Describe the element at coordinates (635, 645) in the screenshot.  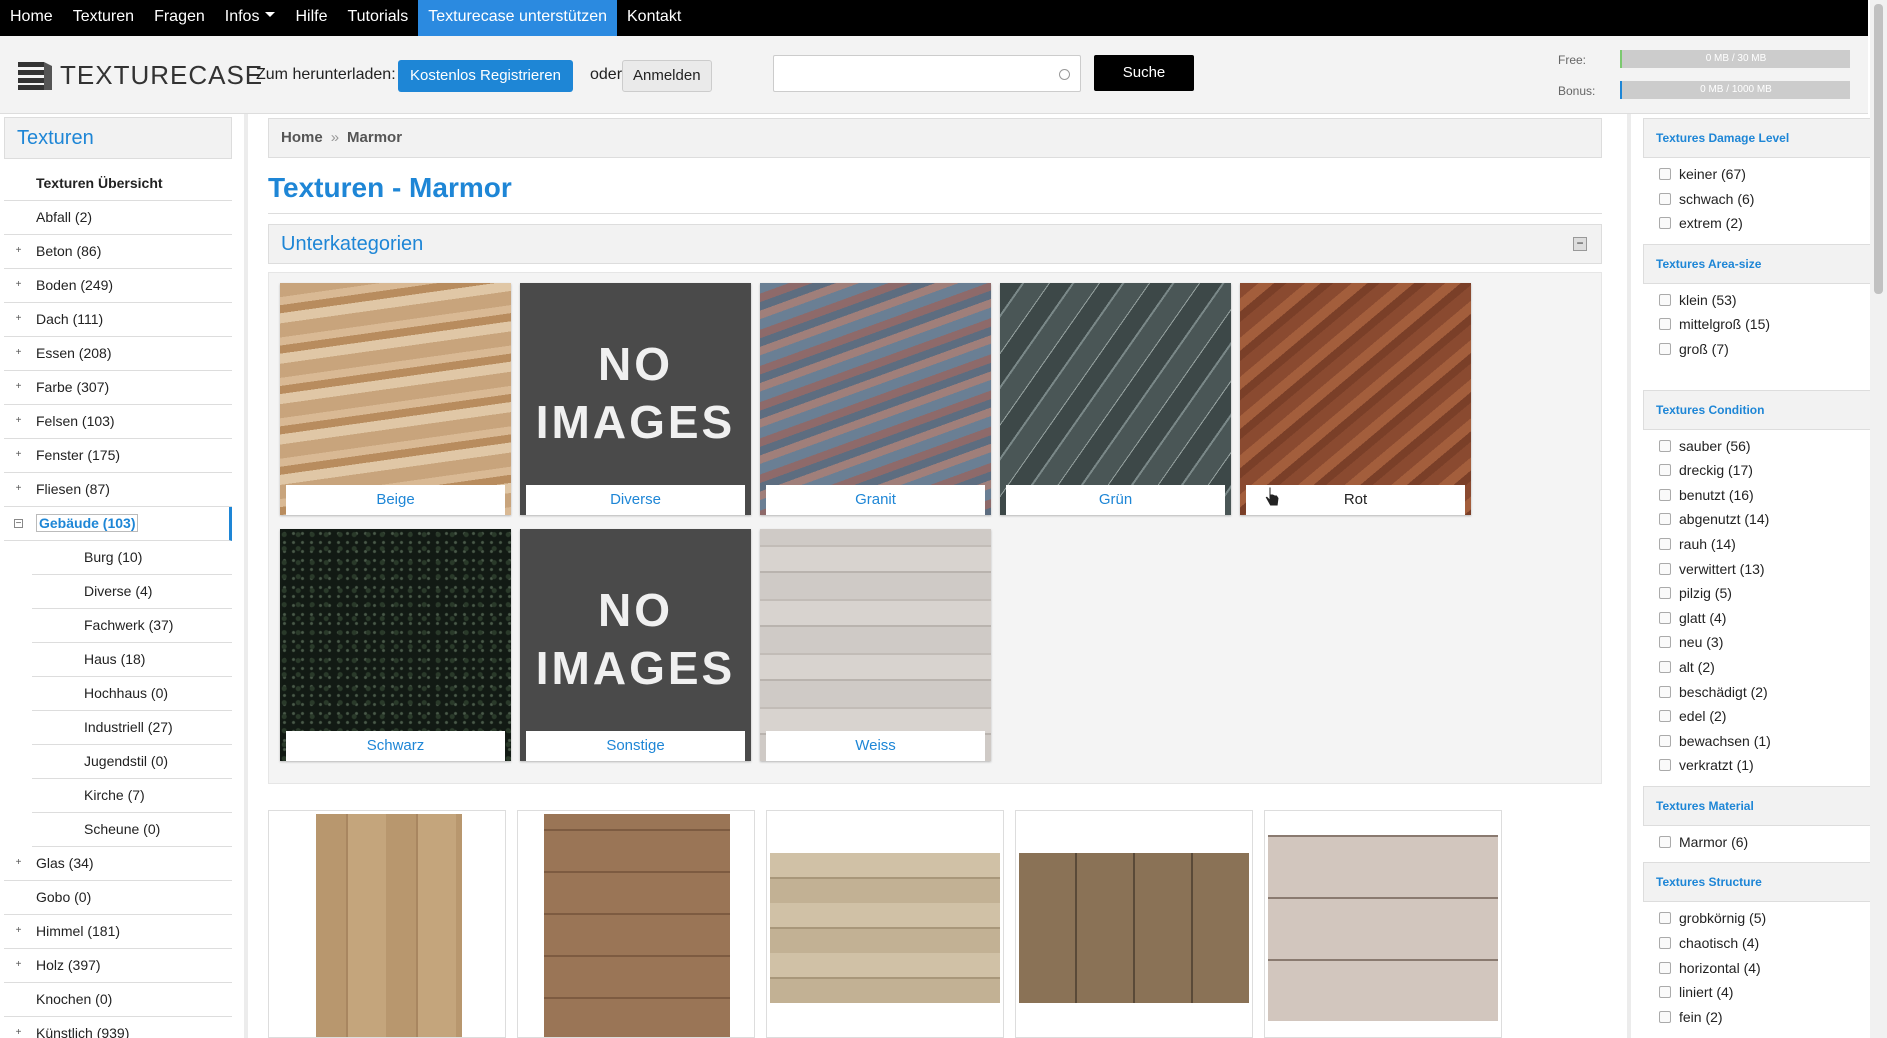
I see `subcategory-card: NO IMAGES Sonstige` at that location.